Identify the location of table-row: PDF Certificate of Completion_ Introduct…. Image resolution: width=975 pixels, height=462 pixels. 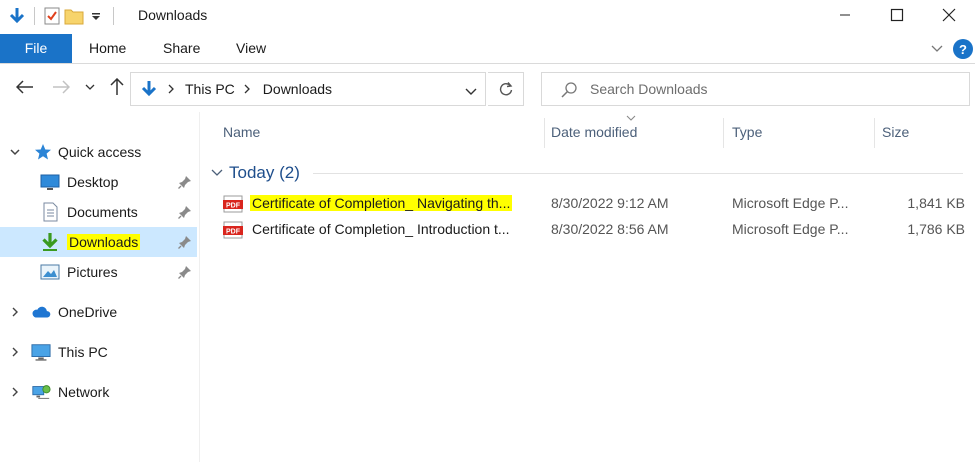
(595, 230).